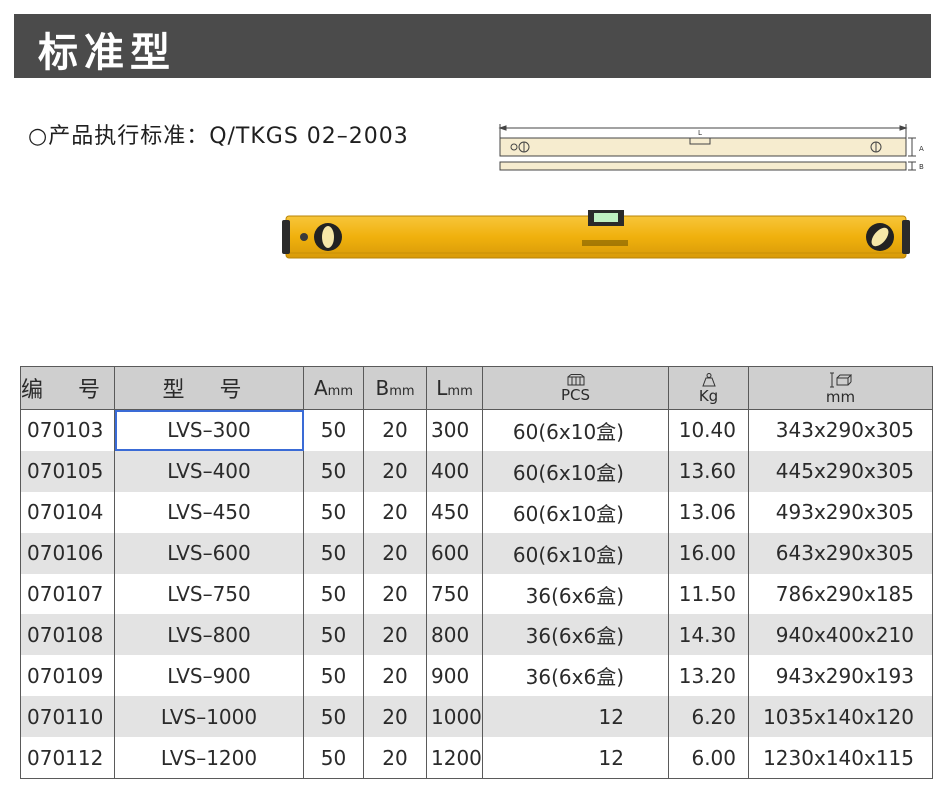  I want to click on spirit-level-photo, so click(596, 234).